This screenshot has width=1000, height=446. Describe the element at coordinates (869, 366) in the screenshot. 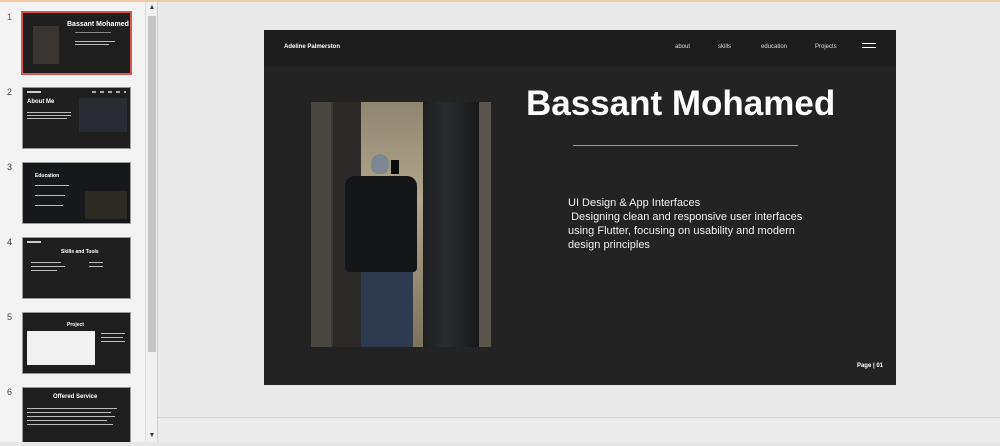

I see `page-number: Page | 01` at that location.